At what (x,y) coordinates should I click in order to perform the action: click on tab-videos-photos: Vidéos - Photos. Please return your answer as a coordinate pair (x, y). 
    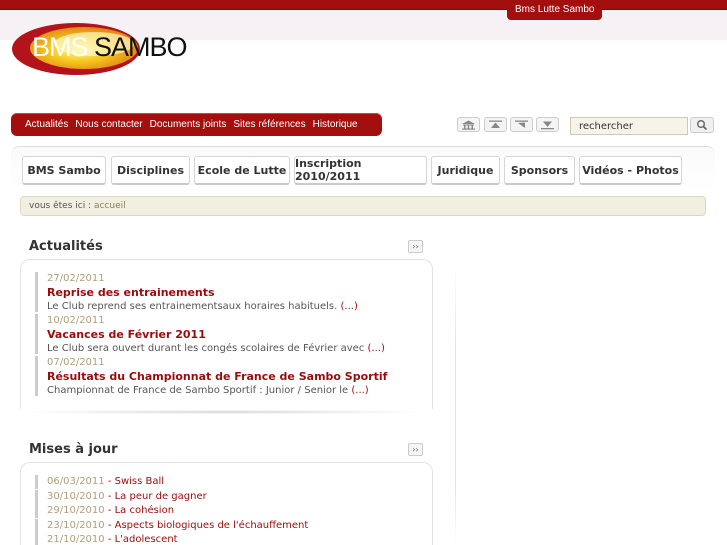
    Looking at the image, I should click on (630, 170).